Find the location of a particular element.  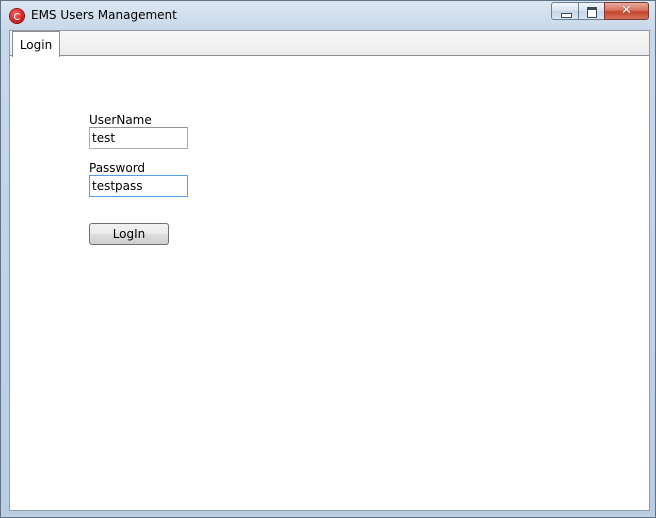

caption-buttons: ✕ is located at coordinates (600, 11).